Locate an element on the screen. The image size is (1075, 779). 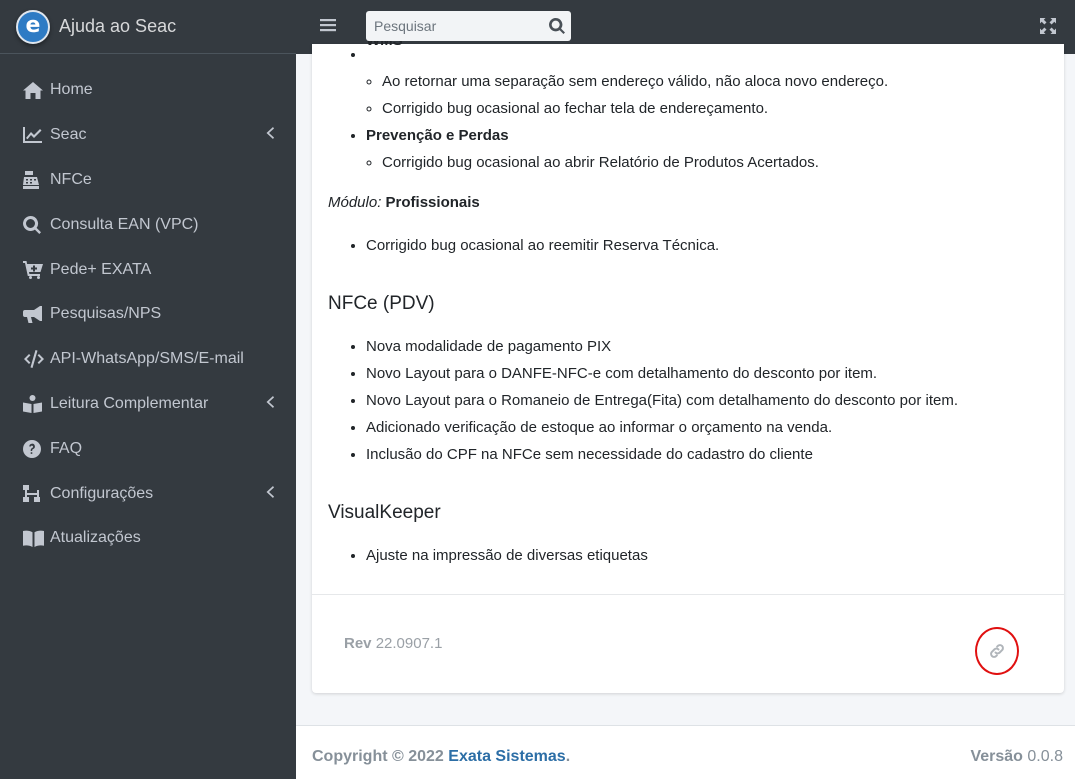
link-icon is located at coordinates (997, 651).